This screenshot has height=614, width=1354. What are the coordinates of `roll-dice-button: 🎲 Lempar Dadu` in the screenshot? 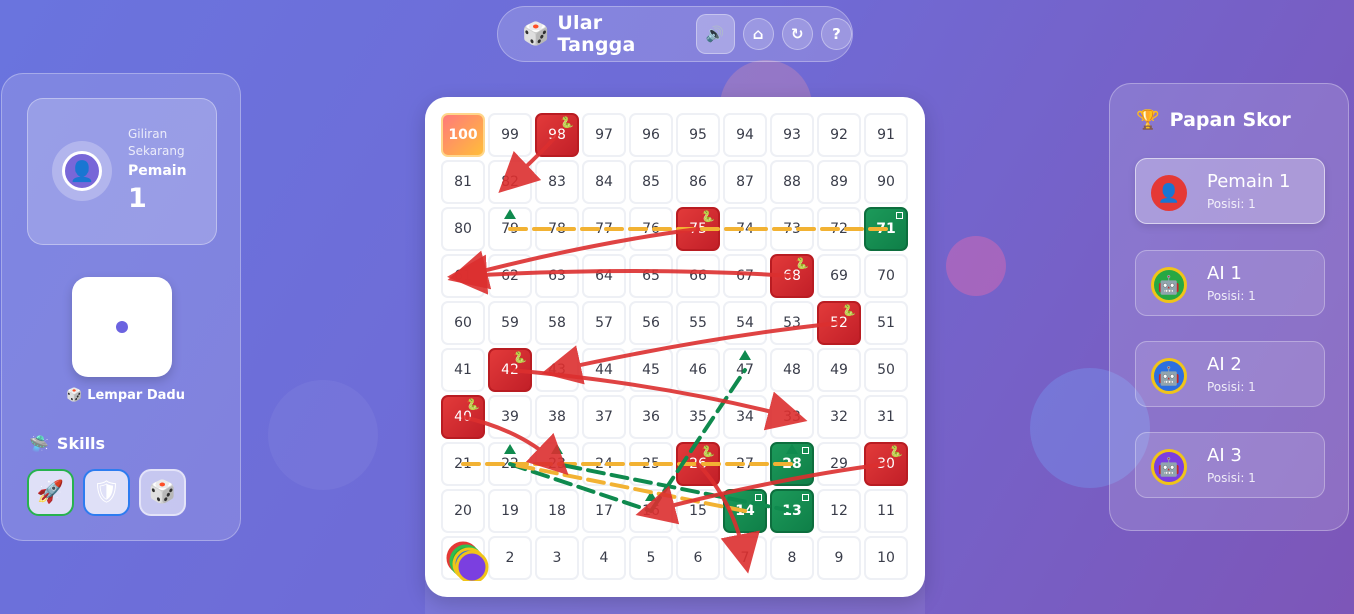 It's located at (125, 395).